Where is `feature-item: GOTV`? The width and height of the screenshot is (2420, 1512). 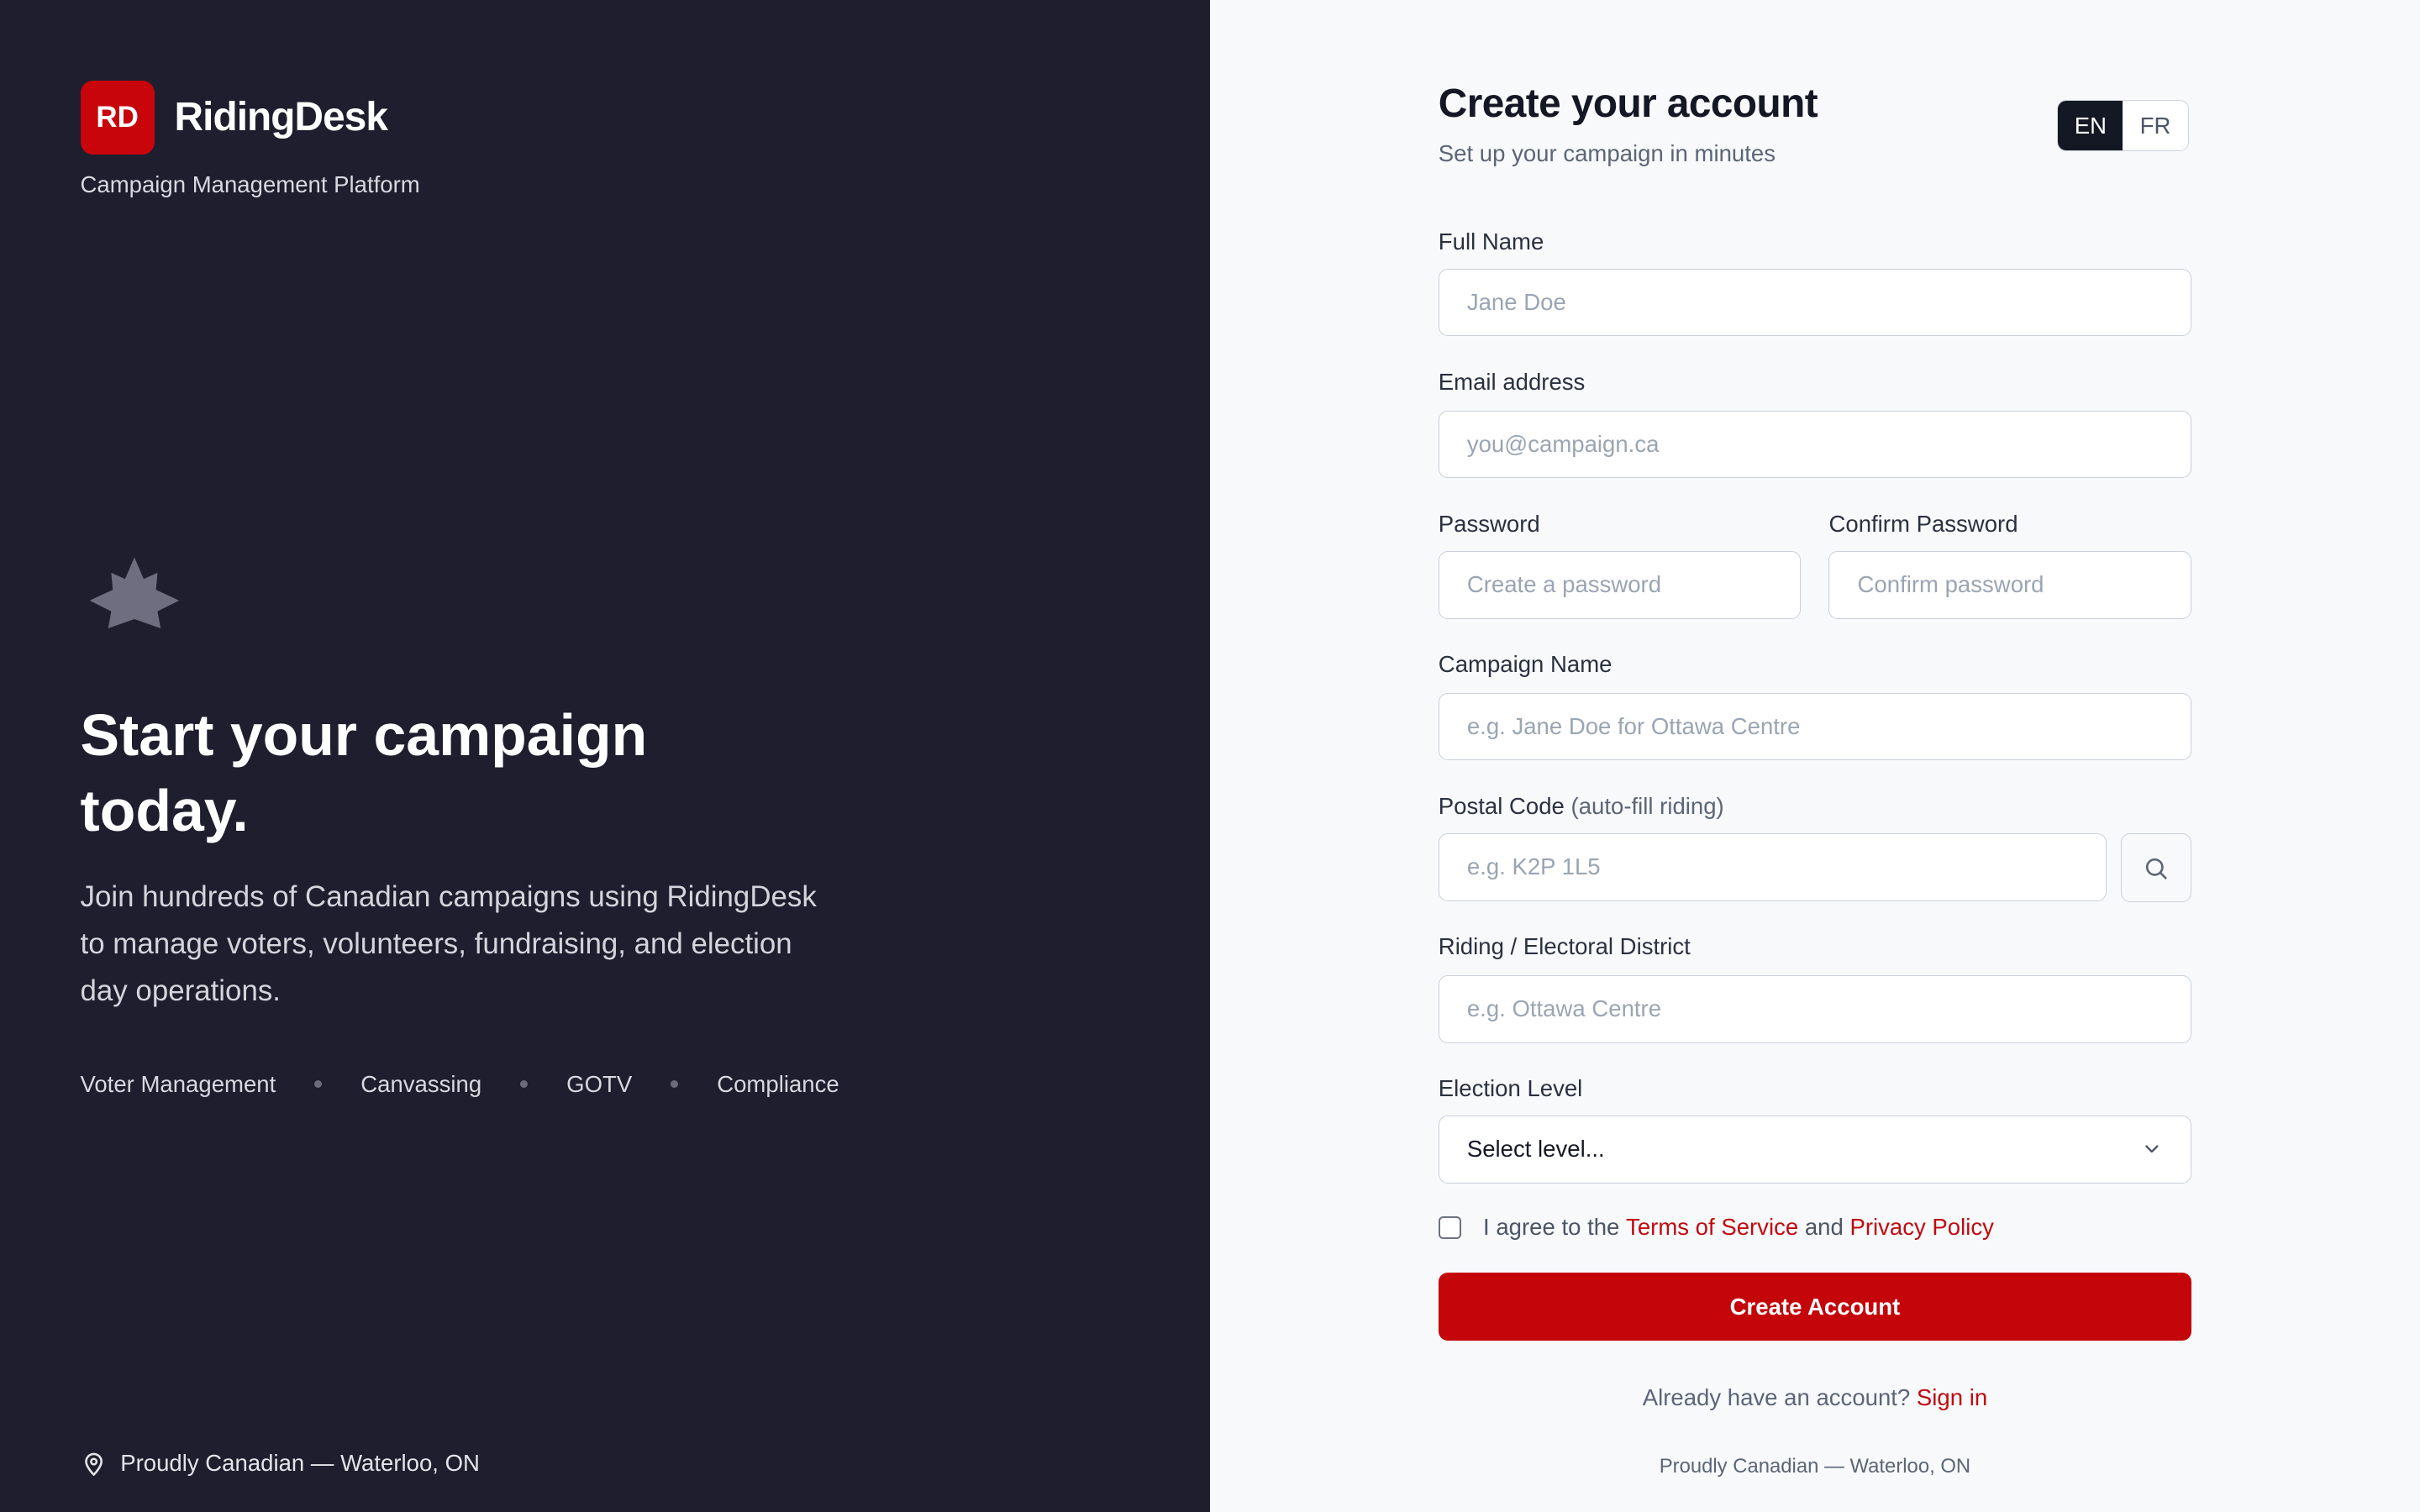
feature-item: GOTV is located at coordinates (599, 1083).